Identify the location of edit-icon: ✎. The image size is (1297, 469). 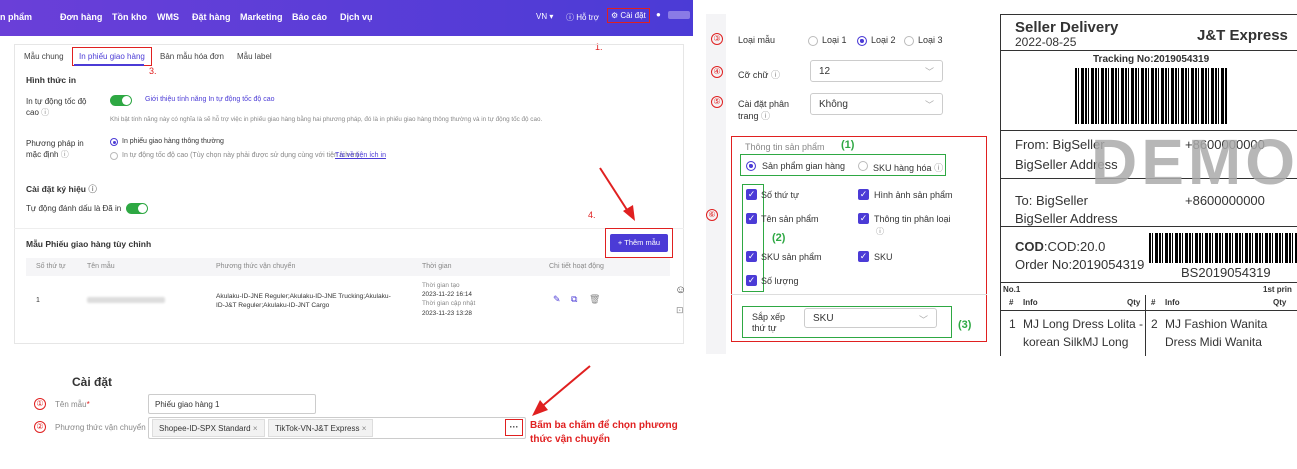
(557, 299).